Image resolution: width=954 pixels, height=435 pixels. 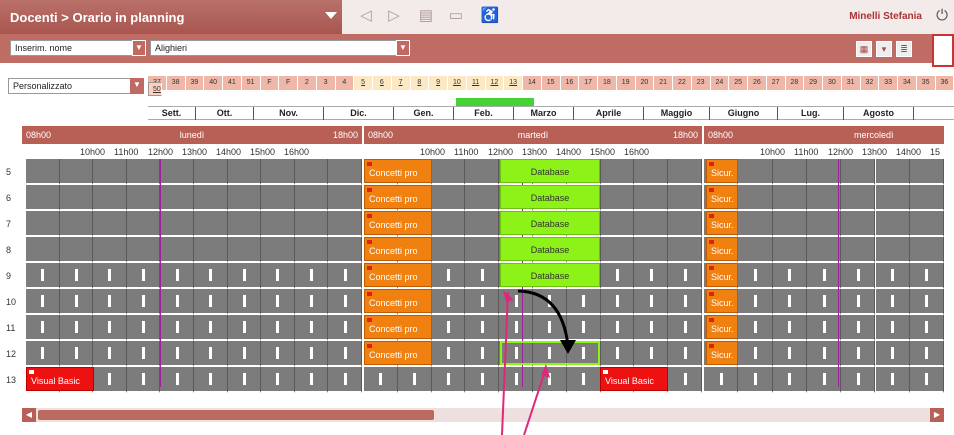 I want to click on week-cell: 22, so click(x=682, y=83).